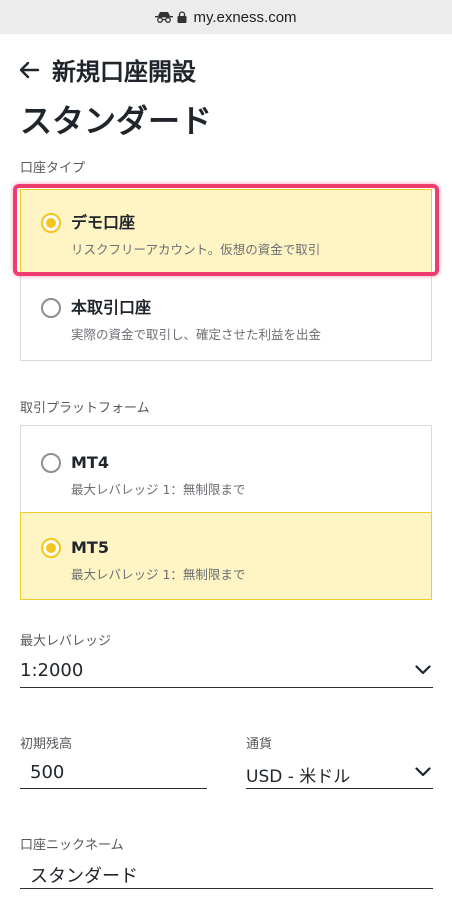  What do you see at coordinates (245, 17) in the screenshot?
I see `url-text: my.exness.com` at bounding box center [245, 17].